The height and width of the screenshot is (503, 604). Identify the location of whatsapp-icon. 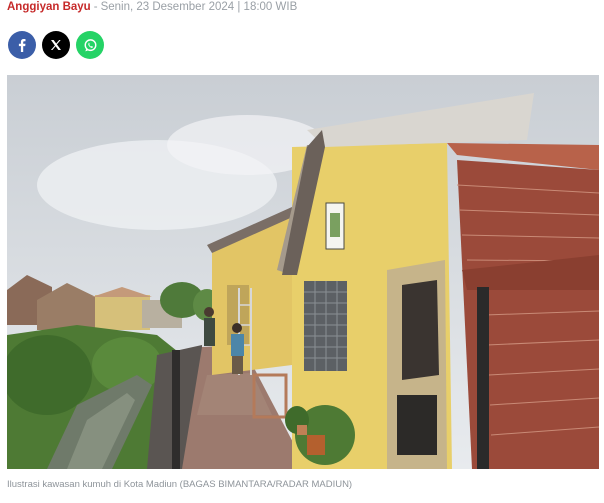
(90, 44).